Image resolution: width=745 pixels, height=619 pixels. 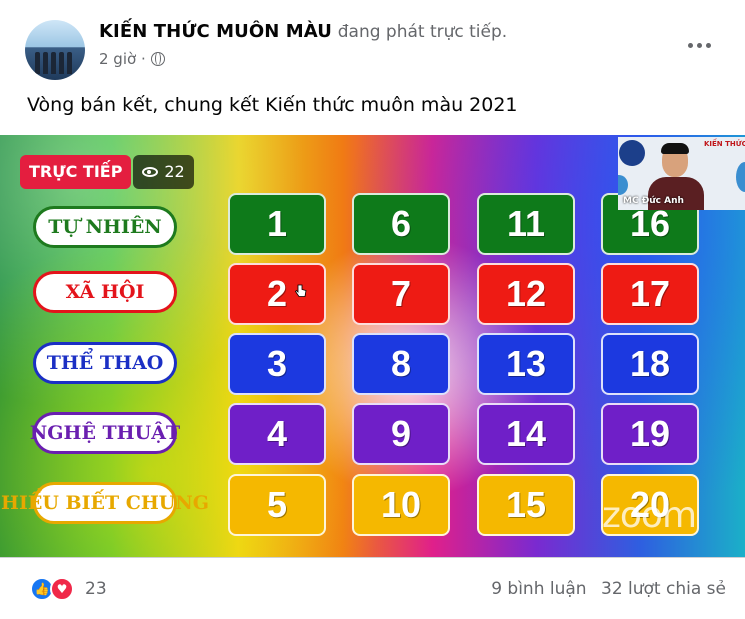 What do you see at coordinates (174, 171) in the screenshot?
I see `viewer-count: 22` at bounding box center [174, 171].